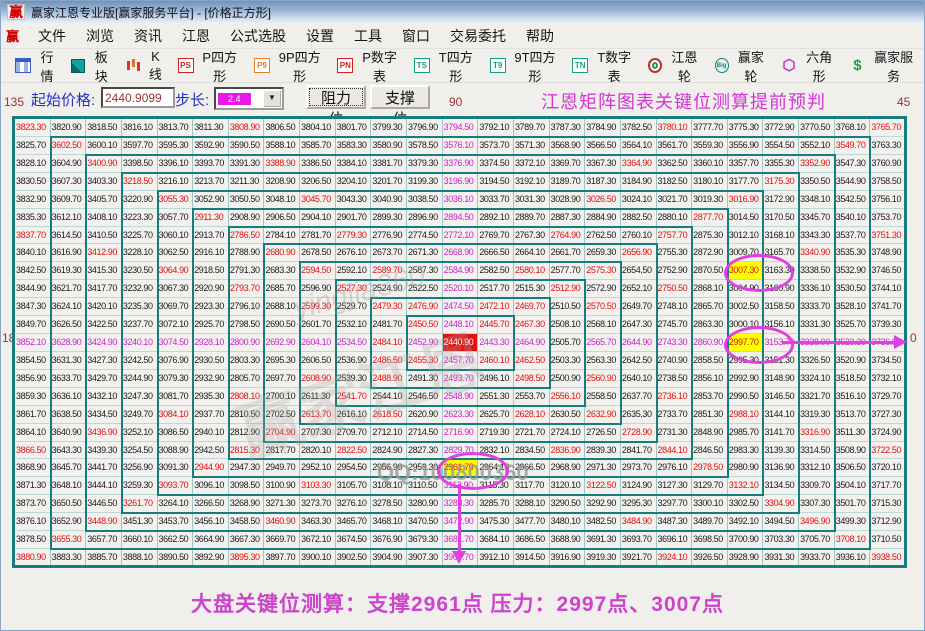  I want to click on box-teal-icon: TS, so click(421, 65).